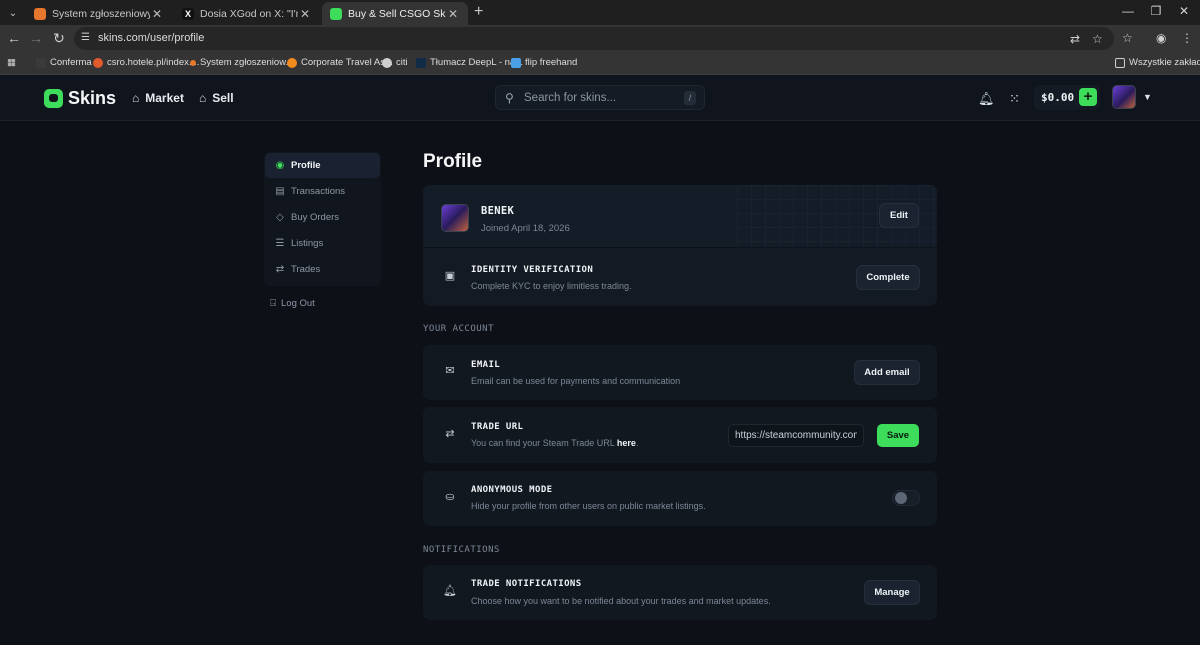 The width and height of the screenshot is (1200, 645). I want to click on trade-url-subtitle: You can find your Steam Trade URL here., so click(555, 443).